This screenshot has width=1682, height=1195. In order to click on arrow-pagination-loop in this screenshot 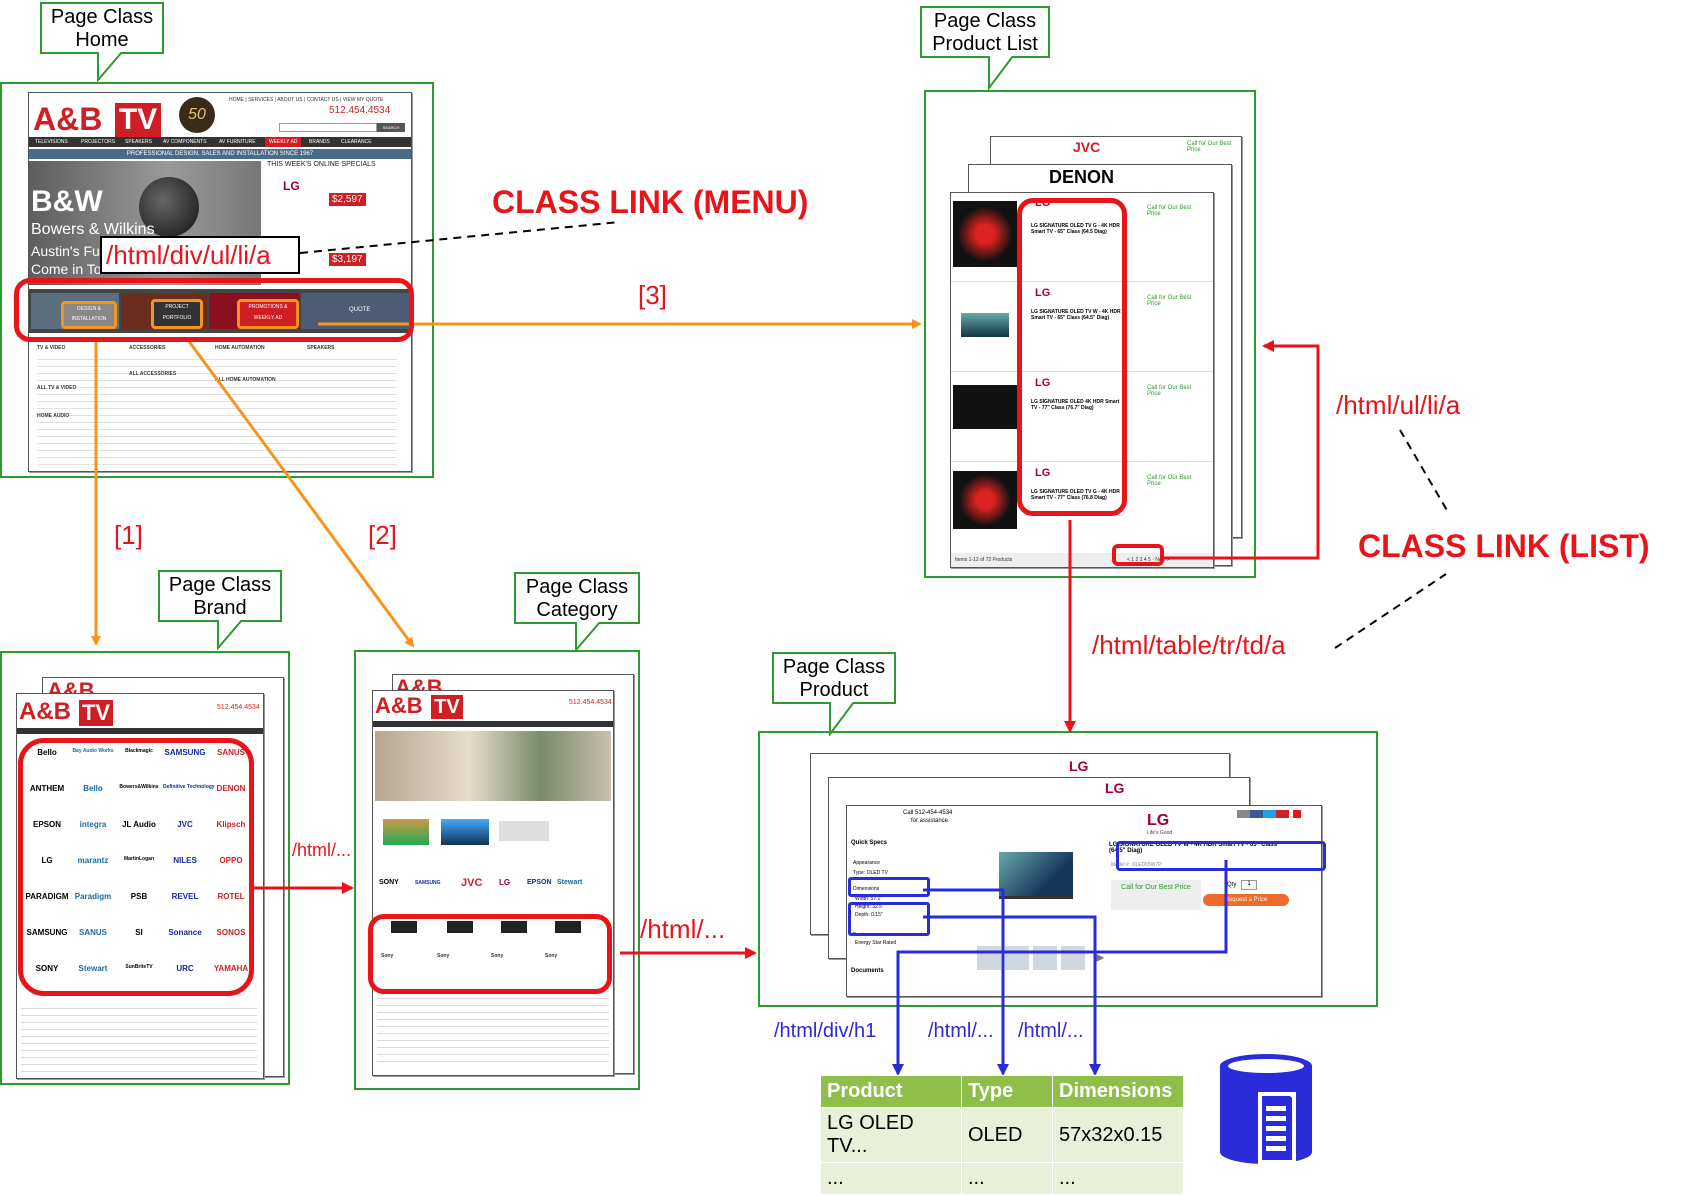, I will do `click(1241, 450)`.